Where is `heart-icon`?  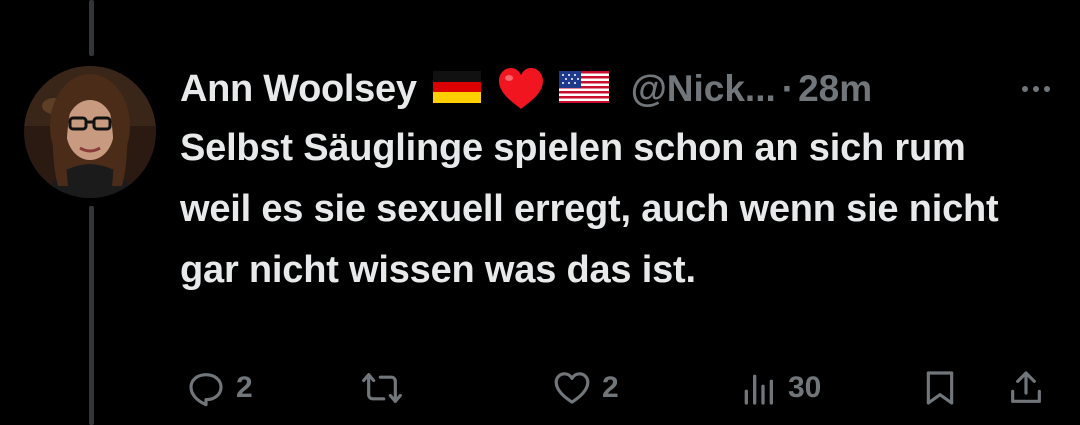 heart-icon is located at coordinates (572, 388).